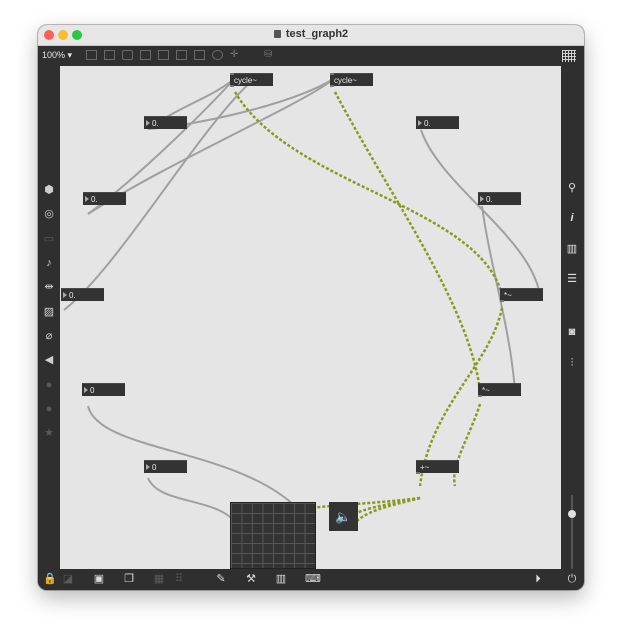 Image resolution: width=621 pixels, height=640 pixels. What do you see at coordinates (49, 360) in the screenshot?
I see `plug-icon: ◀` at bounding box center [49, 360].